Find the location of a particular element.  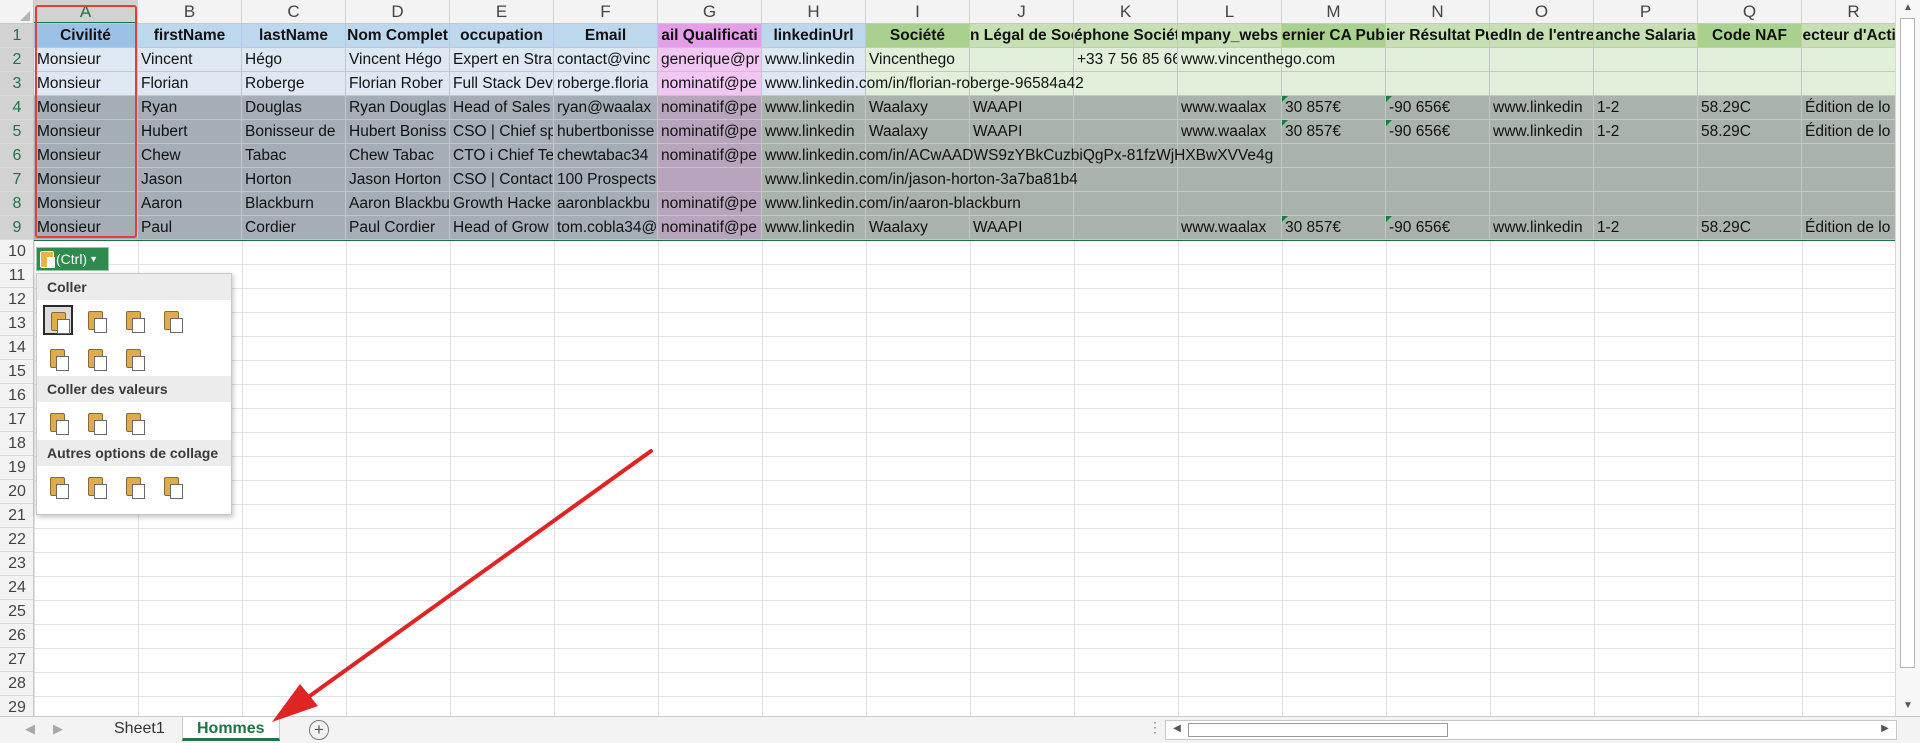

row-header-1: 1 is located at coordinates (16, 36).